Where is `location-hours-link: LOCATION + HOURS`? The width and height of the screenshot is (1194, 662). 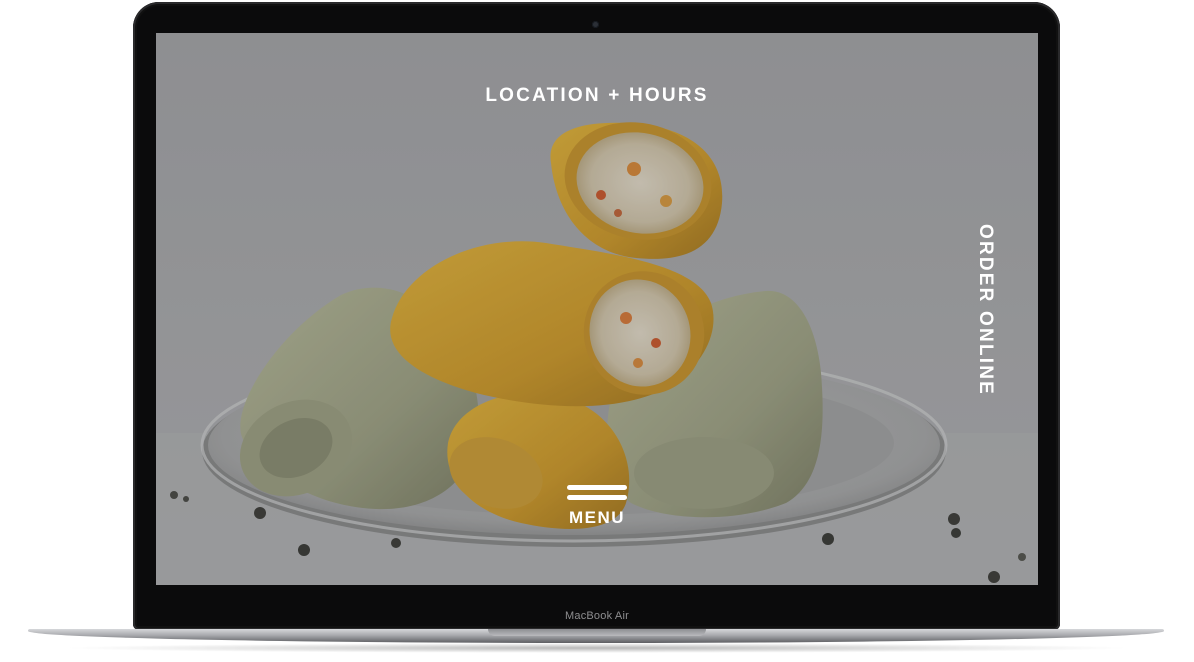
location-hours-link: LOCATION + HOURS is located at coordinates (597, 96).